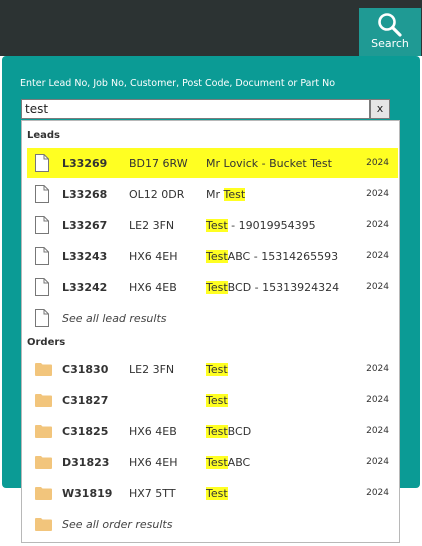 The width and height of the screenshot is (422, 546). I want to click on see-all-orders-label: See all order results, so click(117, 524).